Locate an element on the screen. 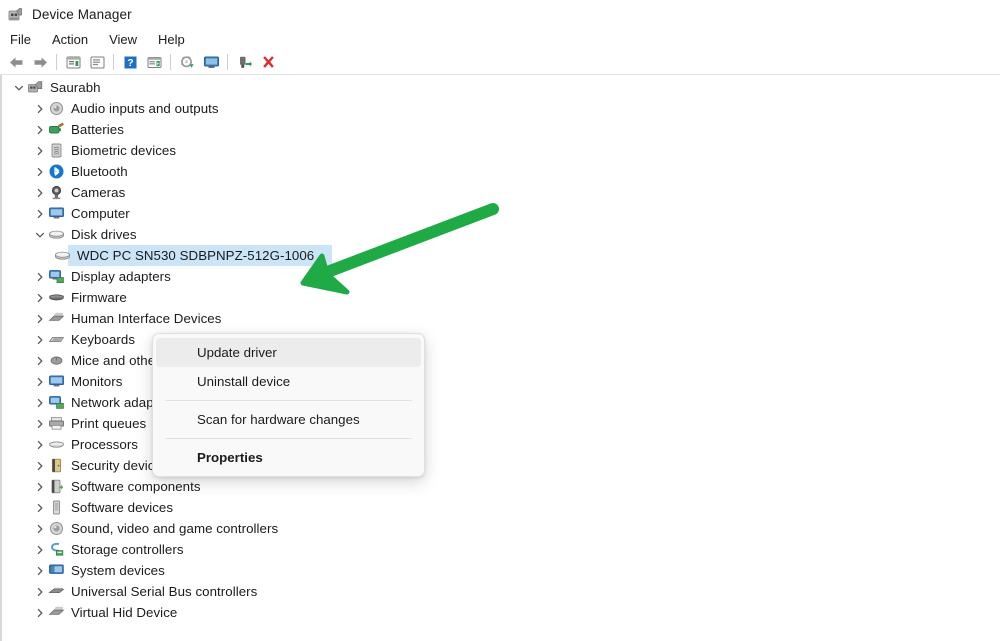 The height and width of the screenshot is (641, 1000). tree-row: Sound, video and game controllers is located at coordinates (501, 528).